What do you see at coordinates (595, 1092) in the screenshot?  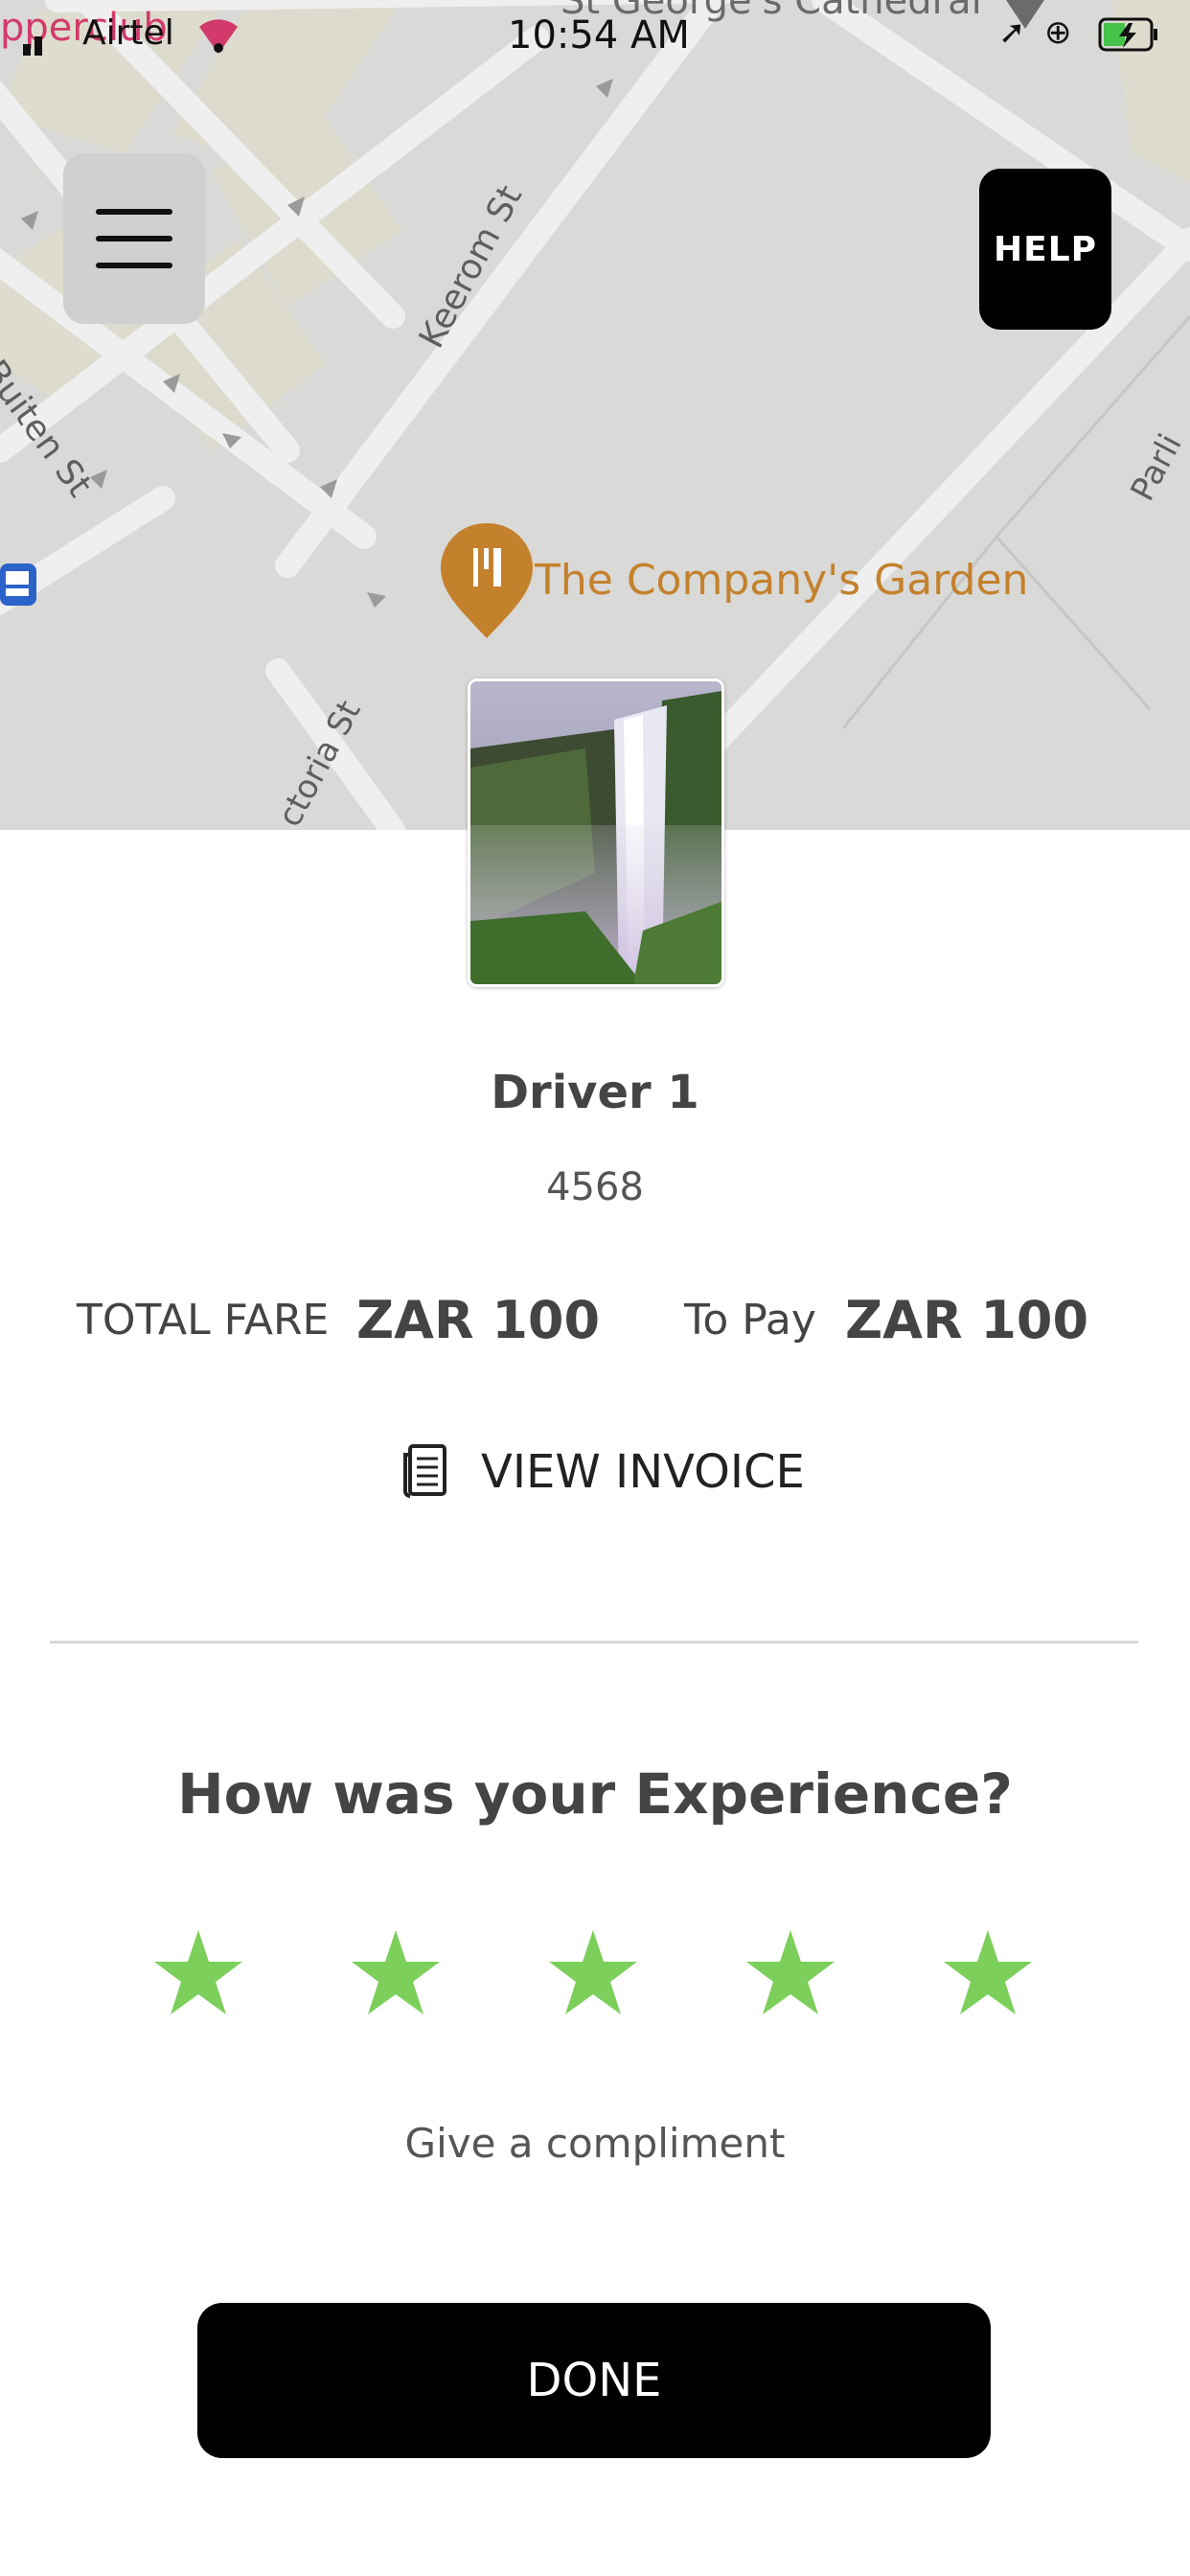 I see `driver-name: Driver 1` at bounding box center [595, 1092].